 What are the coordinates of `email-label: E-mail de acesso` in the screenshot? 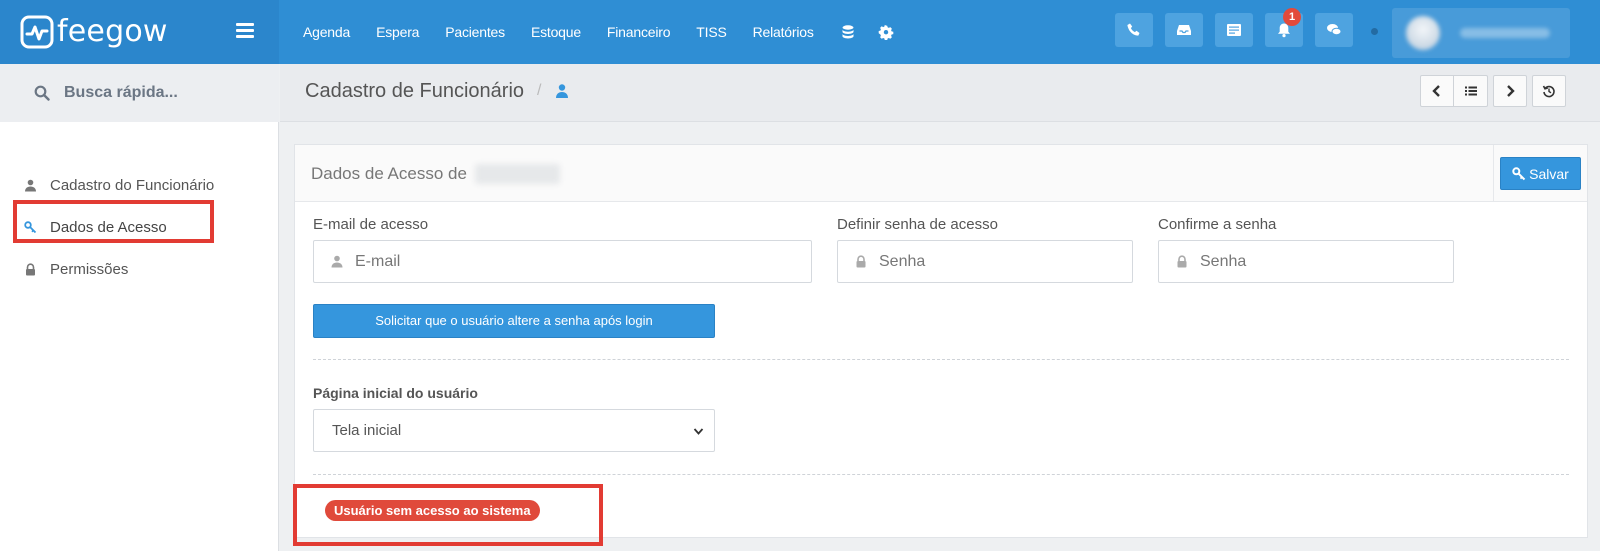 It's located at (371, 224).